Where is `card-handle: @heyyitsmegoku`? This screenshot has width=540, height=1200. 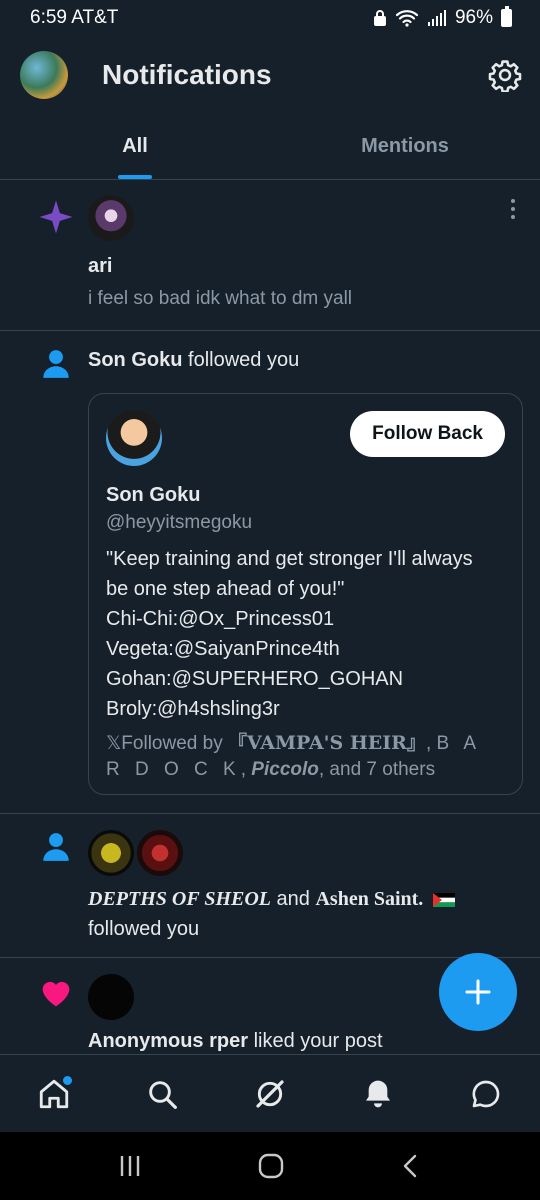 card-handle: @heyyitsmegoku is located at coordinates (179, 522).